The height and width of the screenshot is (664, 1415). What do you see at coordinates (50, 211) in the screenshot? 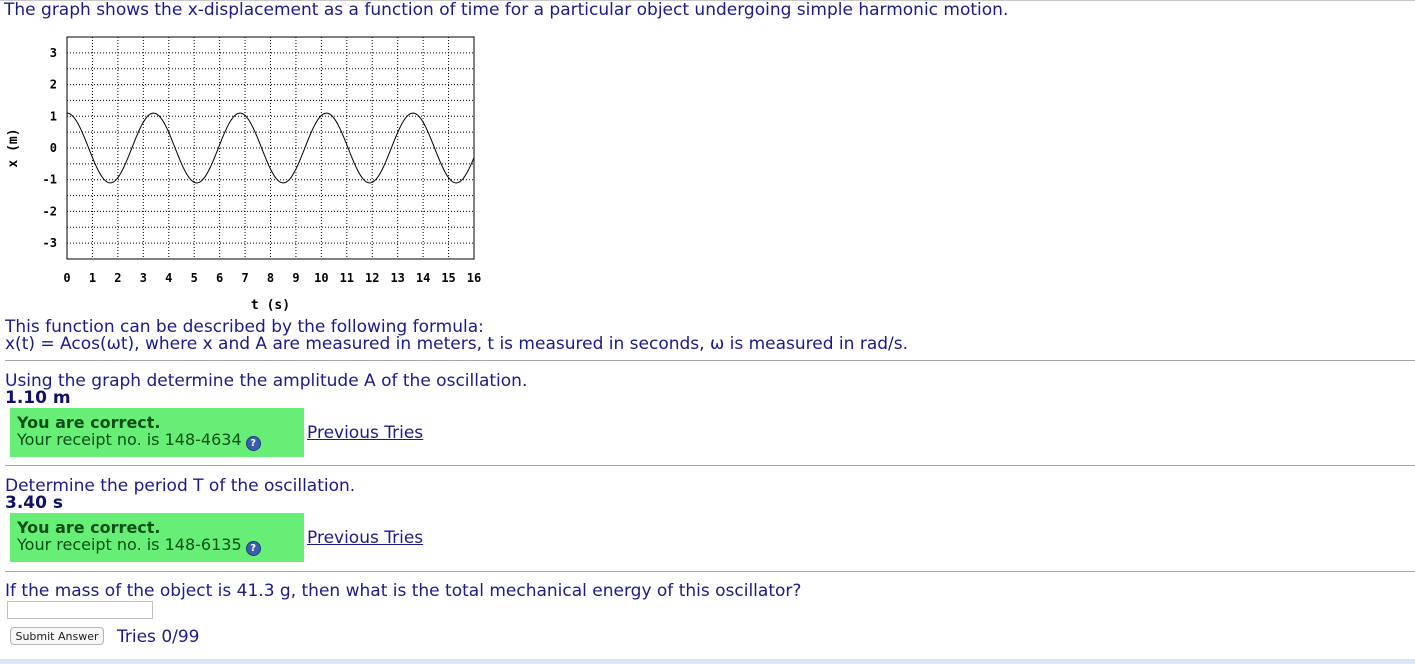
I see `y-tick-label: -2` at bounding box center [50, 211].